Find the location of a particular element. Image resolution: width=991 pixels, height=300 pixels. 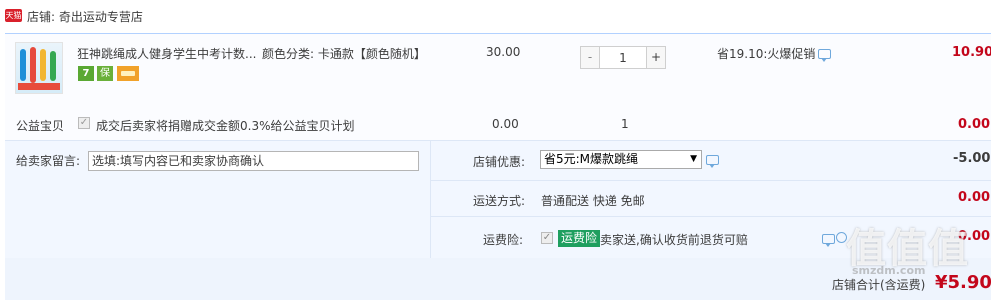

charity-quantity: 1 is located at coordinates (625, 124).